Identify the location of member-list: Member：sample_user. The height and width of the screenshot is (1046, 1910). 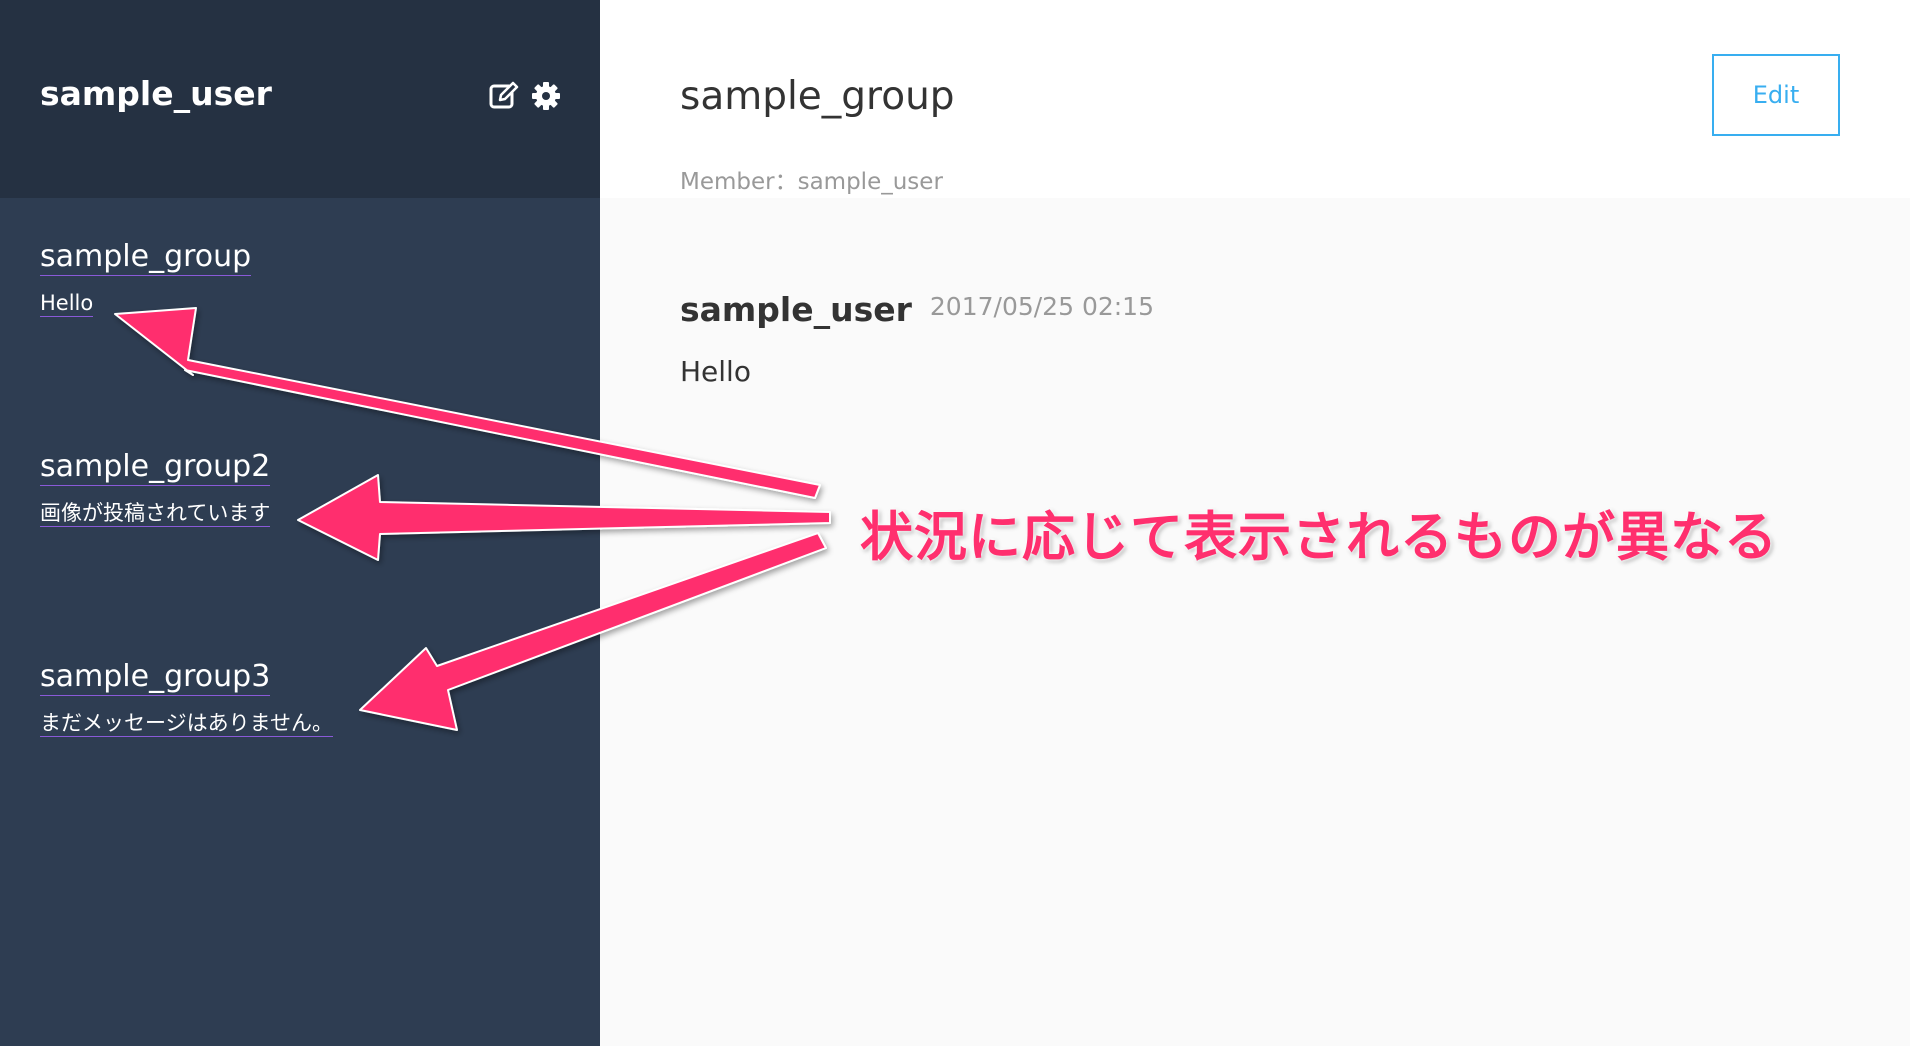
(811, 182).